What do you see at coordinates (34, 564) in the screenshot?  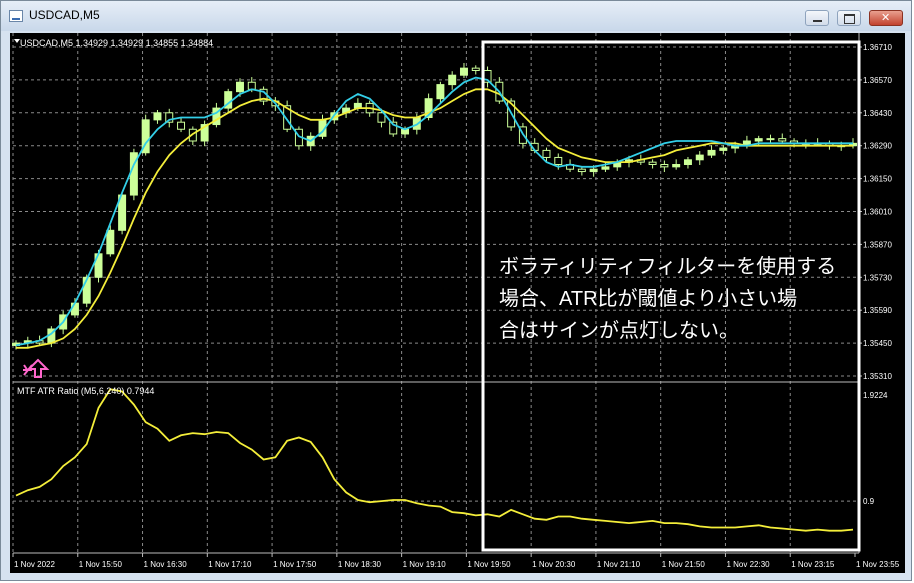 I see `time-tick-label: 1 Nov 2022` at bounding box center [34, 564].